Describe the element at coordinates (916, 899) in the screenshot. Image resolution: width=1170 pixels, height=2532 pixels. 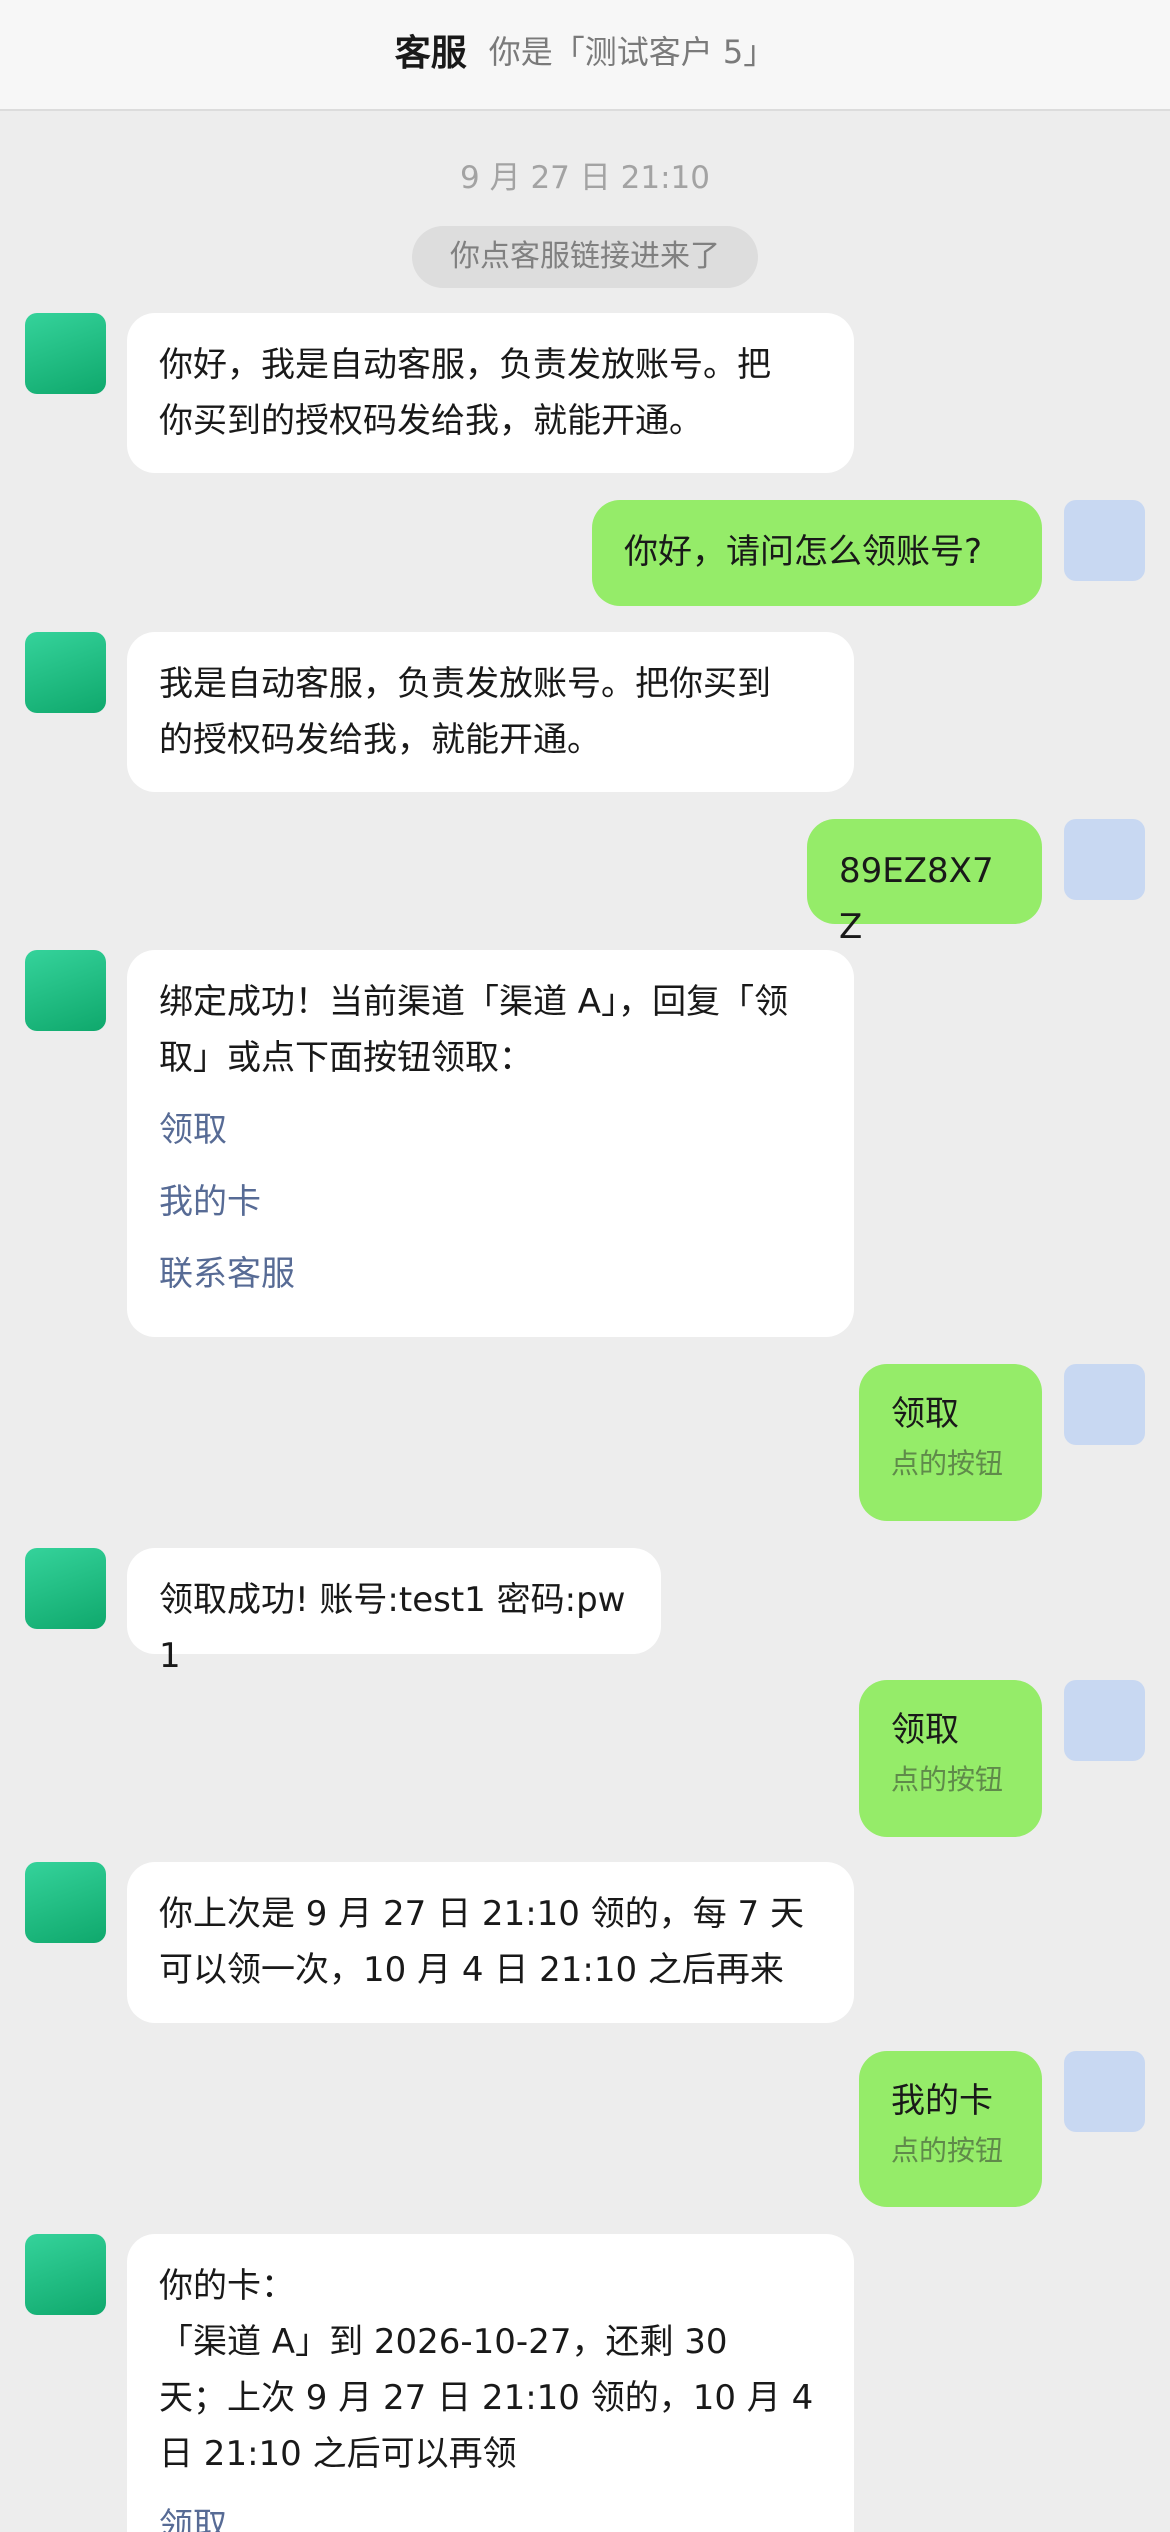
I see `message-text: 89EZ8X7Z` at that location.